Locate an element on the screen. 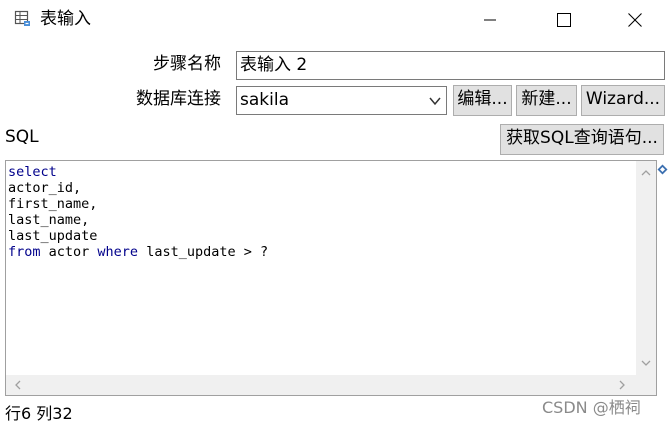 Image resolution: width=669 pixels, height=426 pixels. vertical-scrollbar is located at coordinates (646, 268).